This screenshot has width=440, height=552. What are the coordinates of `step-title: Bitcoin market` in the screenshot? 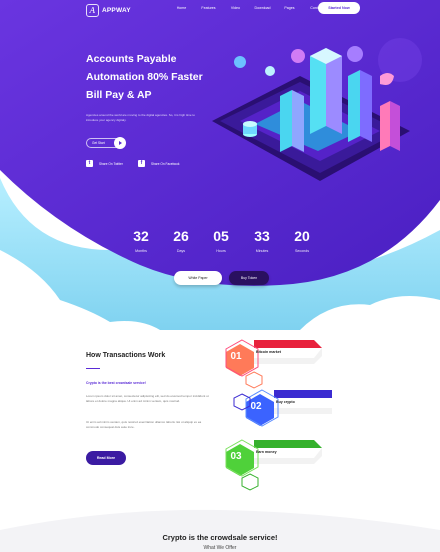 It's located at (268, 352).